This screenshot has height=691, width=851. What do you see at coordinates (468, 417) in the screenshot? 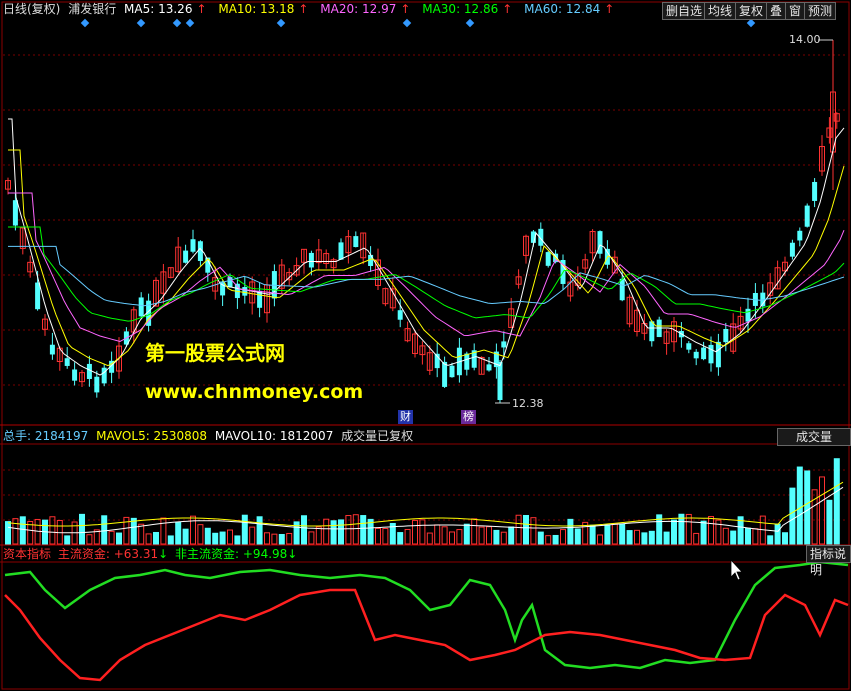
I see `ranking-event-tag: 榜` at bounding box center [468, 417].